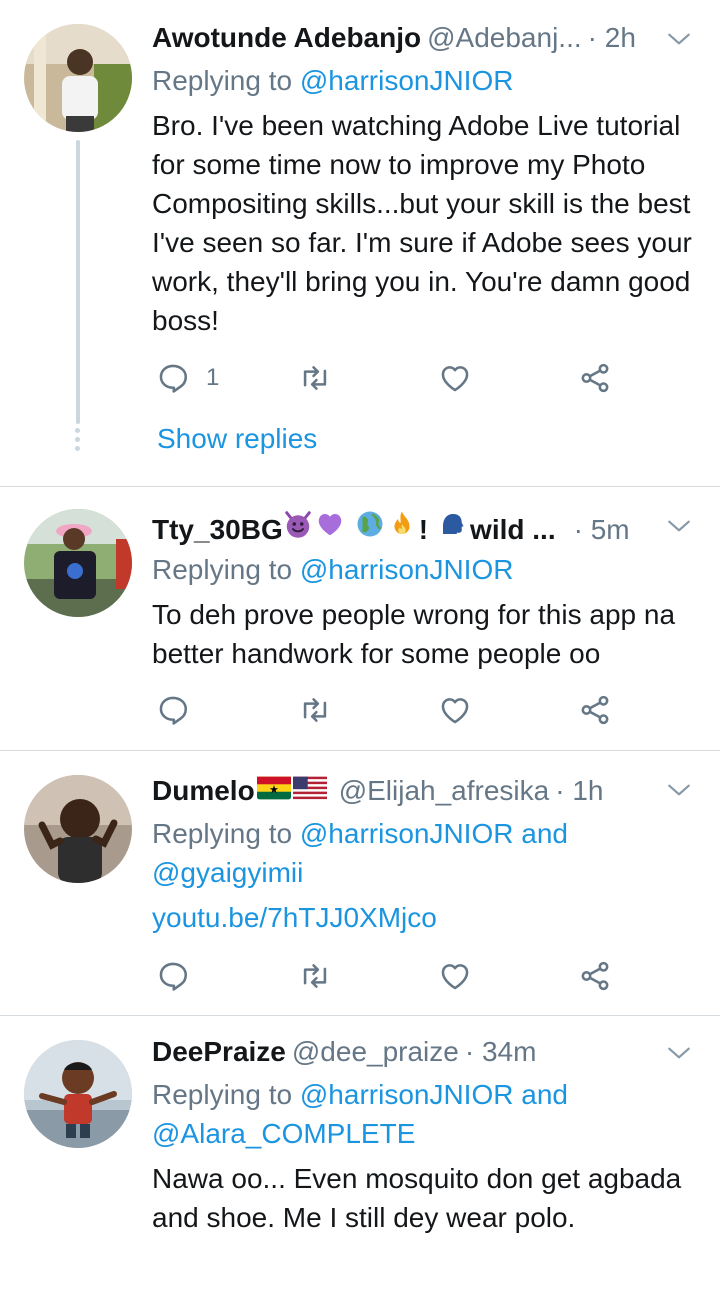 This screenshot has width=720, height=1295. I want to click on tweet-header: Awotunde Adebanjo @Adebanj... · 2h, so click(401, 40).